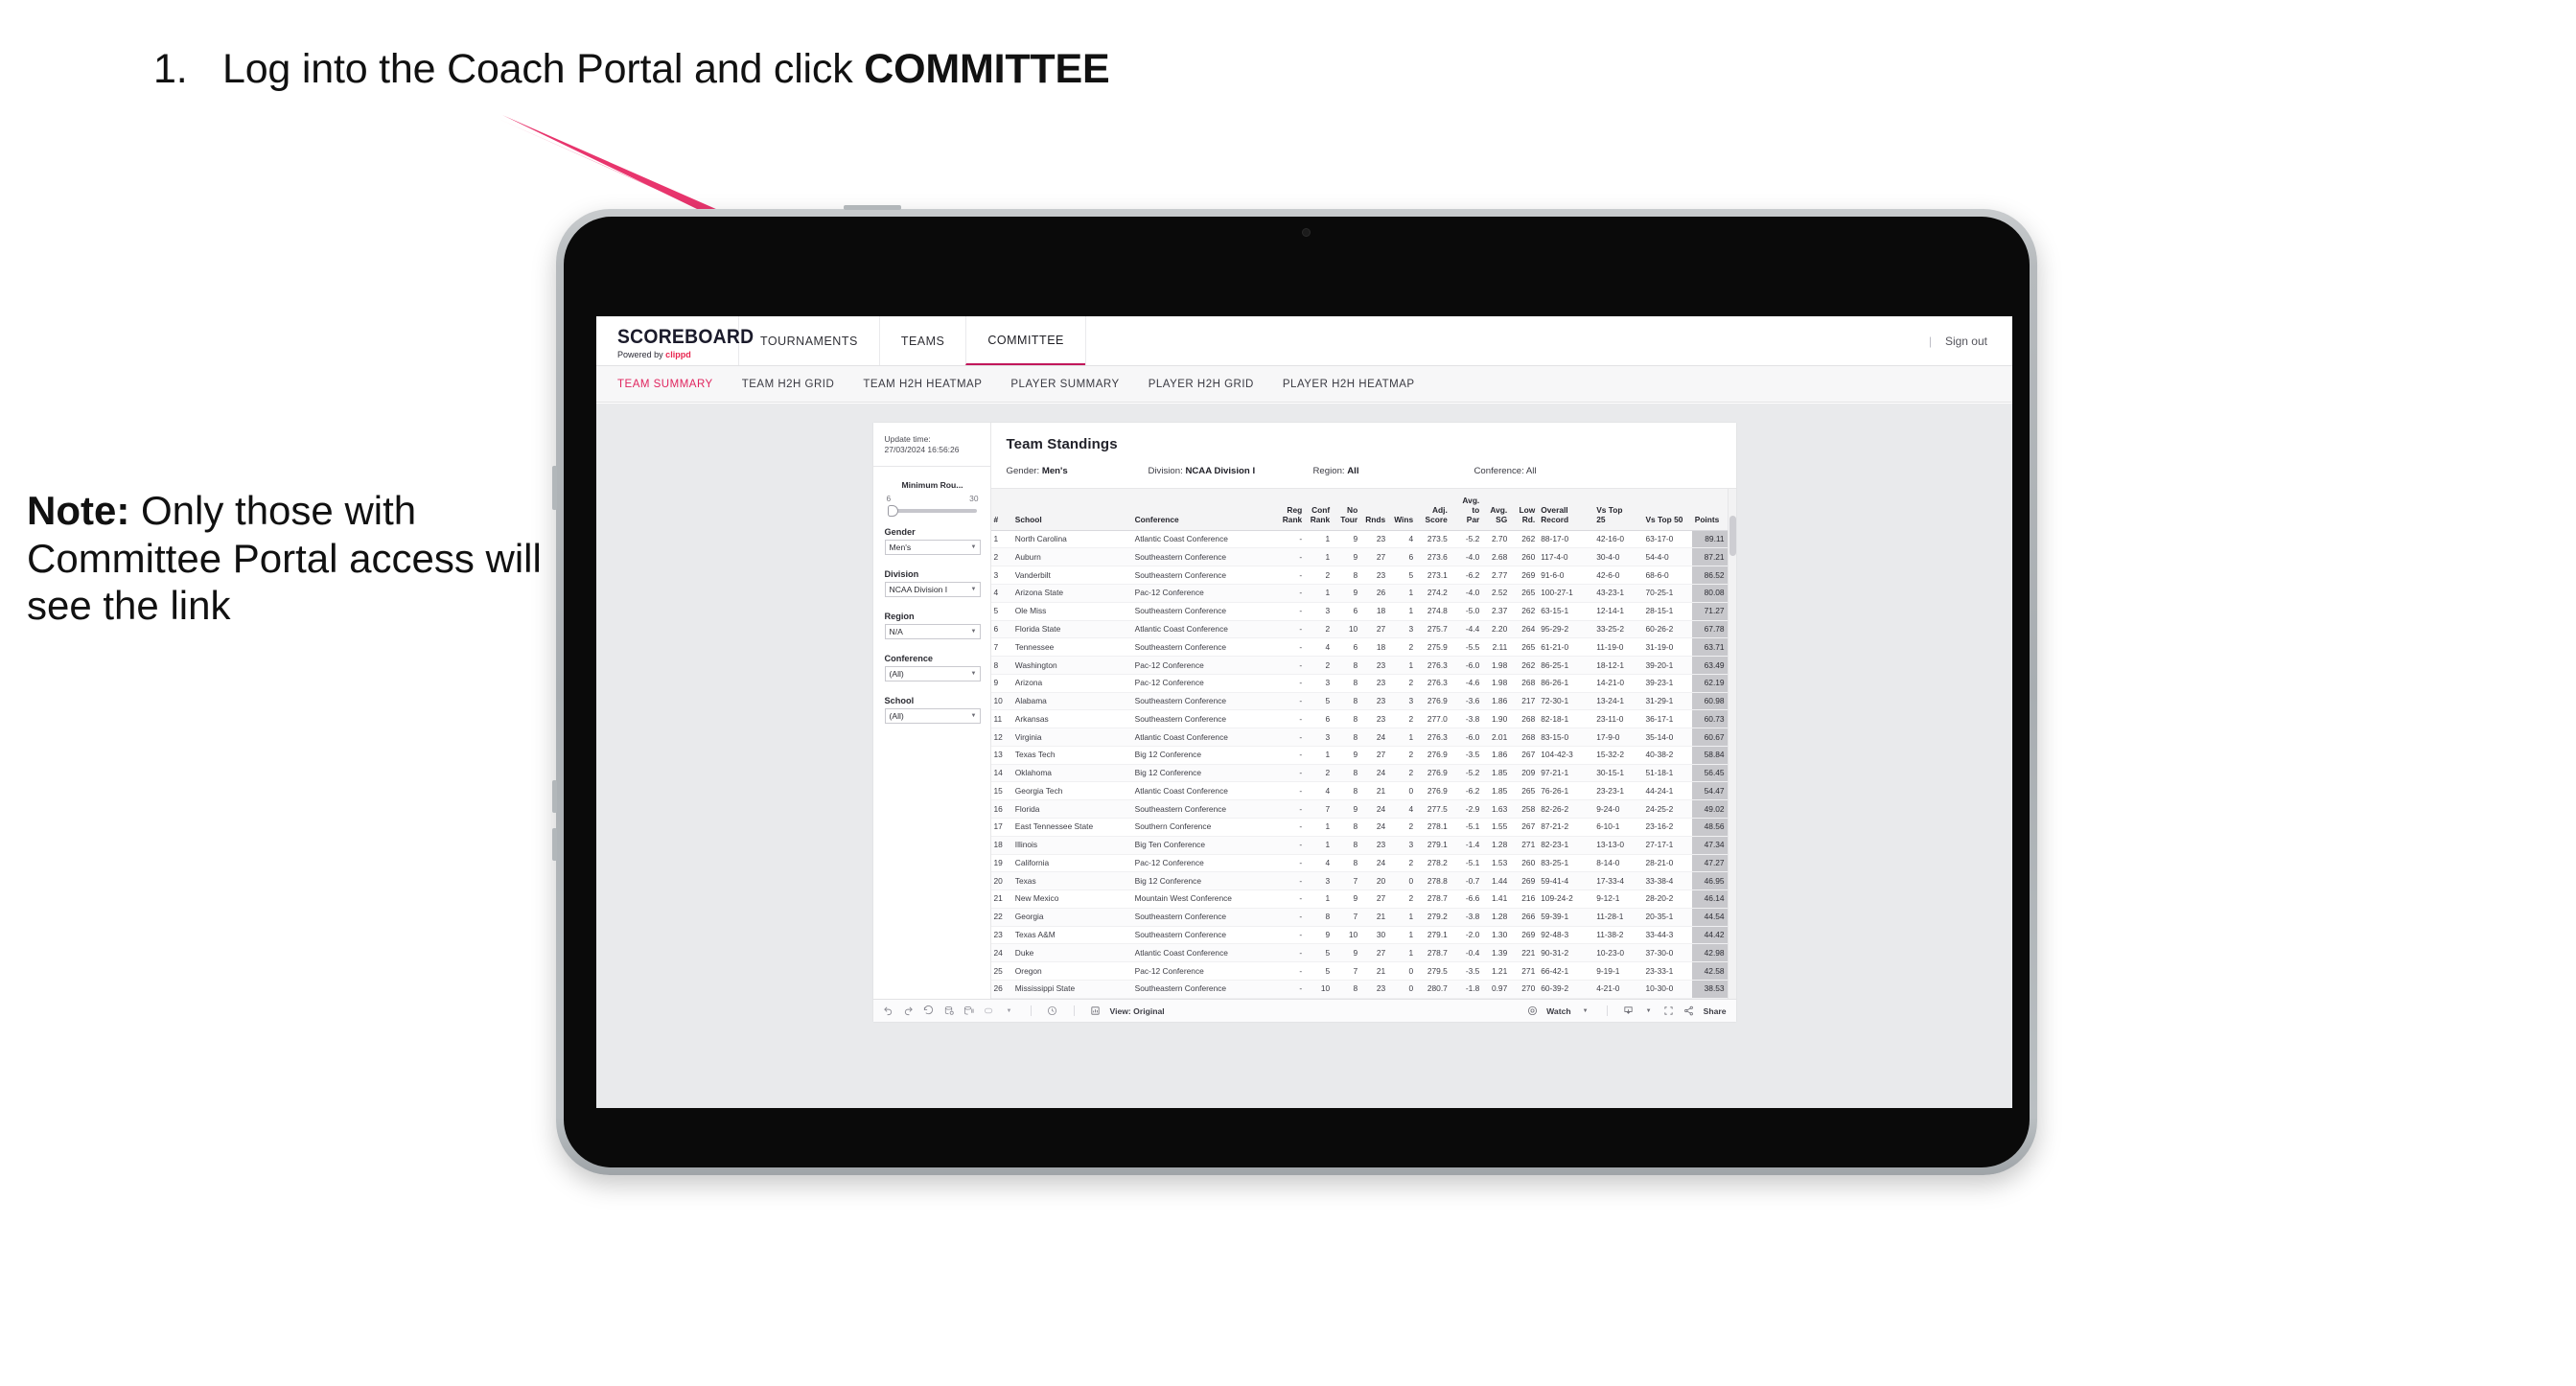 Image resolution: width=2576 pixels, height=1386 pixels. What do you see at coordinates (1204, 791) in the screenshot?
I see `cell-conference: Atlantic Coast Conference` at bounding box center [1204, 791].